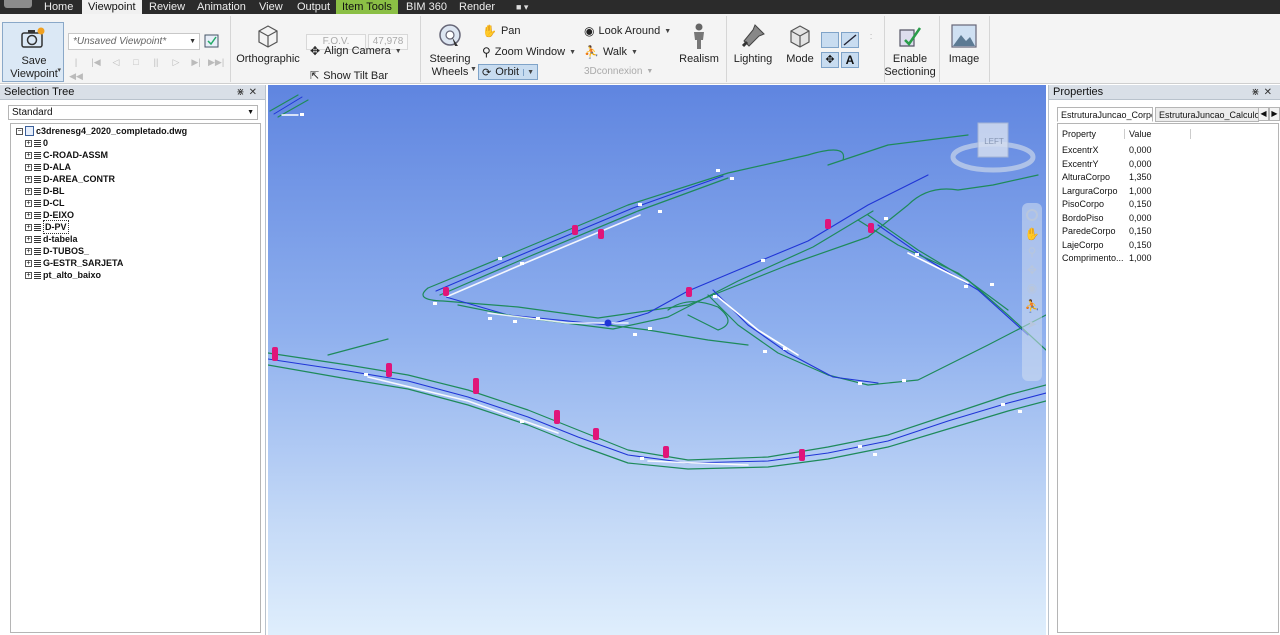 This screenshot has width=1280, height=635. I want to click on play-reverse-icon: ◁, so click(116, 62).